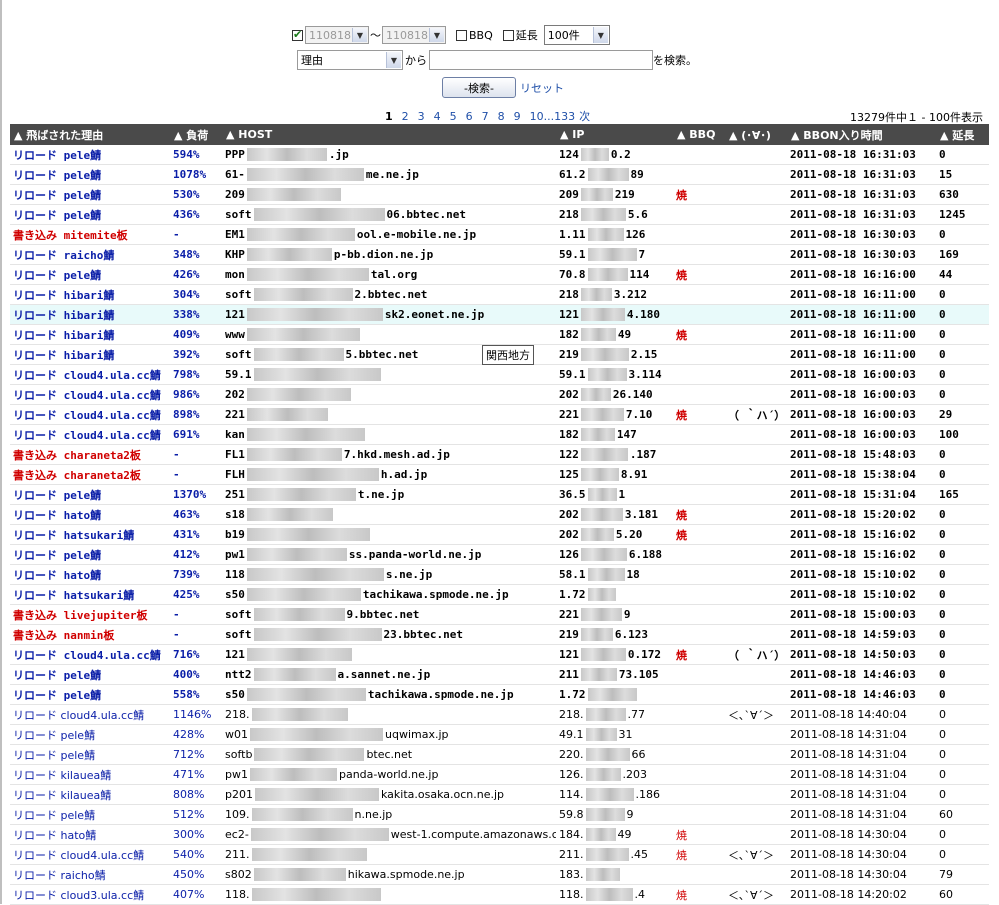  What do you see at coordinates (453, 116) in the screenshot?
I see `page-link: 5` at bounding box center [453, 116].